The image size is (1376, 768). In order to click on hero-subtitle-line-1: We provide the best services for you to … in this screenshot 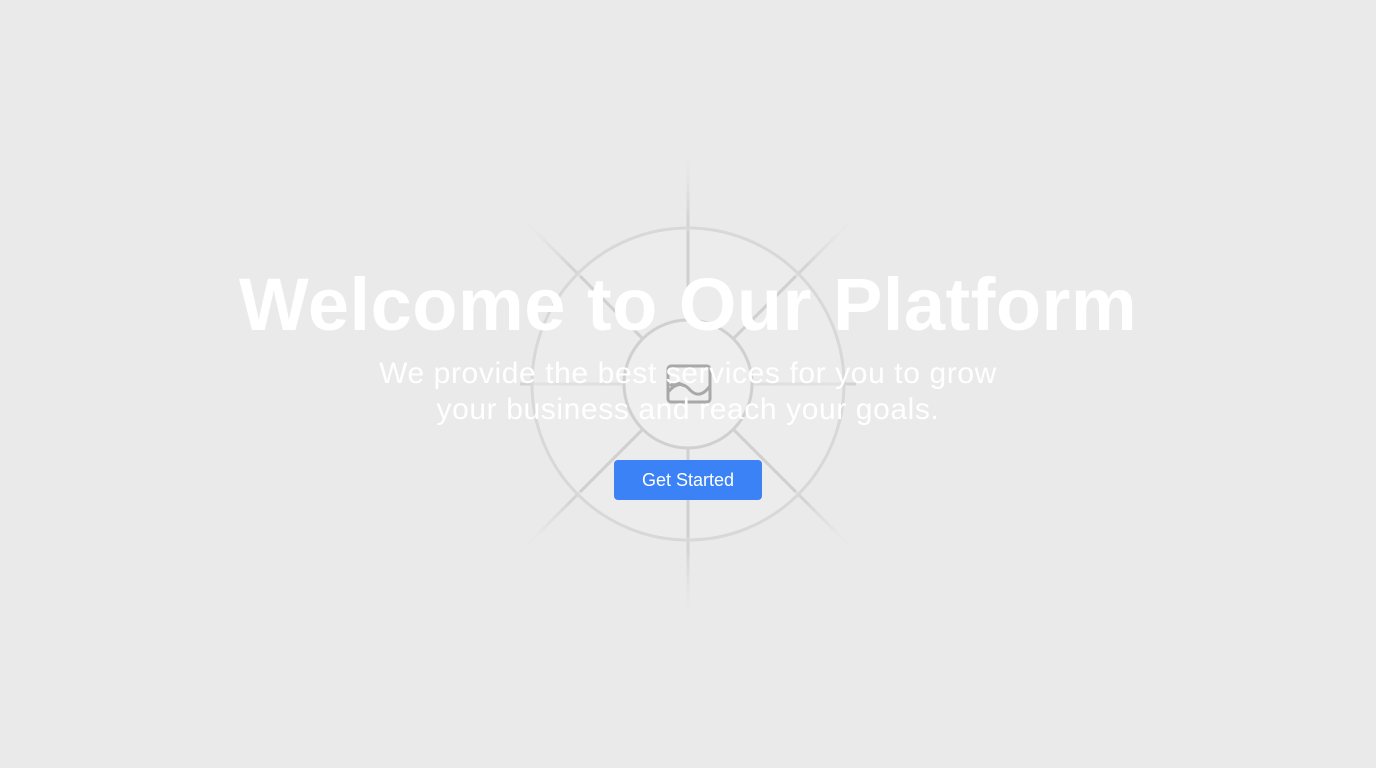, I will do `click(688, 373)`.